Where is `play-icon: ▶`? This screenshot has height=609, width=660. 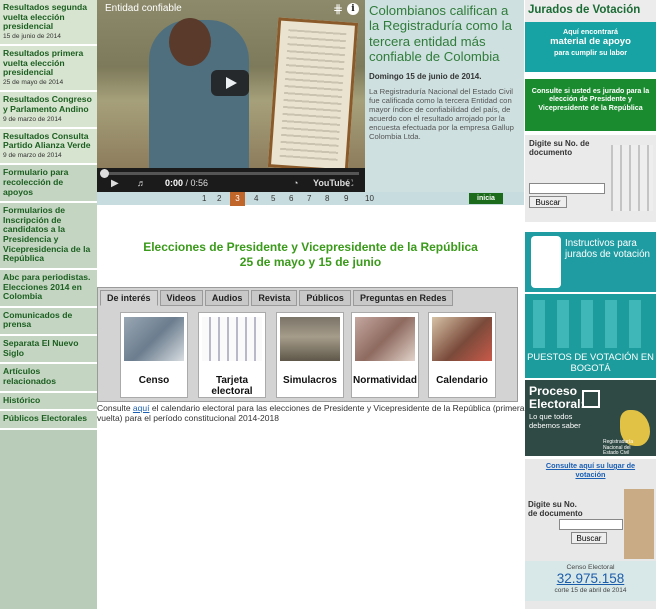 play-icon: ▶ is located at coordinates (115, 183).